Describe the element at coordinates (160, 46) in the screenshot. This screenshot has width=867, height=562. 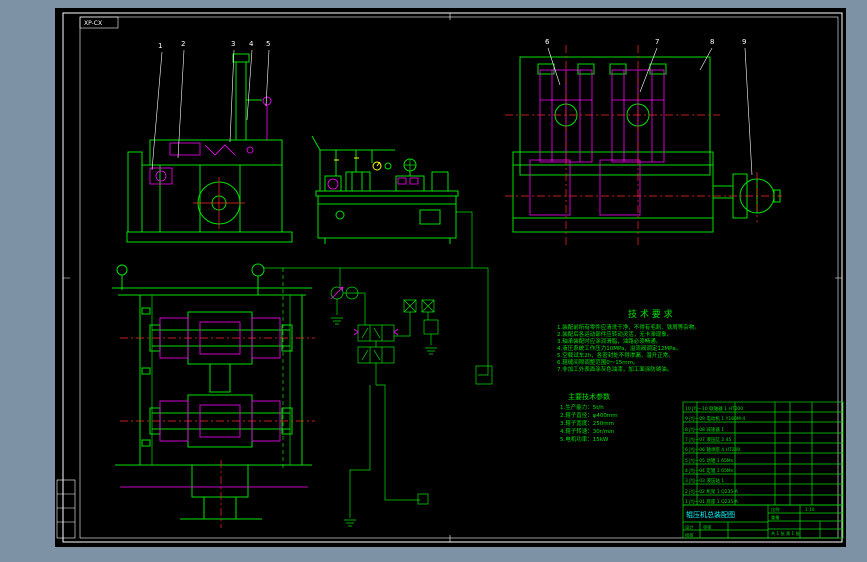
I see `balloon-1: 1` at that location.